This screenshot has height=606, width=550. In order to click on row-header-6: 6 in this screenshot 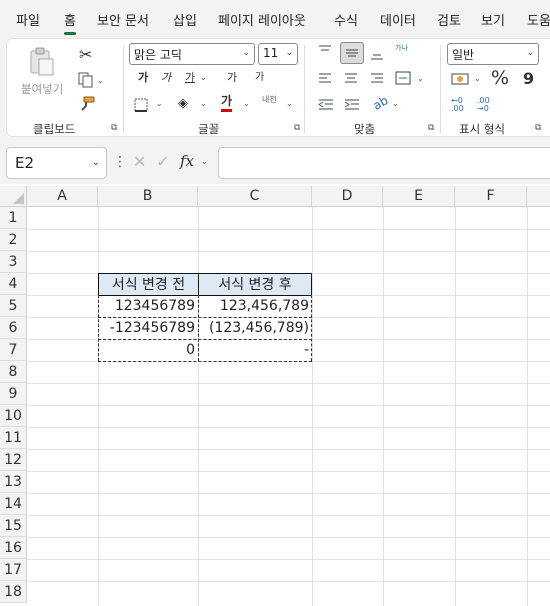, I will do `click(13, 328)`.